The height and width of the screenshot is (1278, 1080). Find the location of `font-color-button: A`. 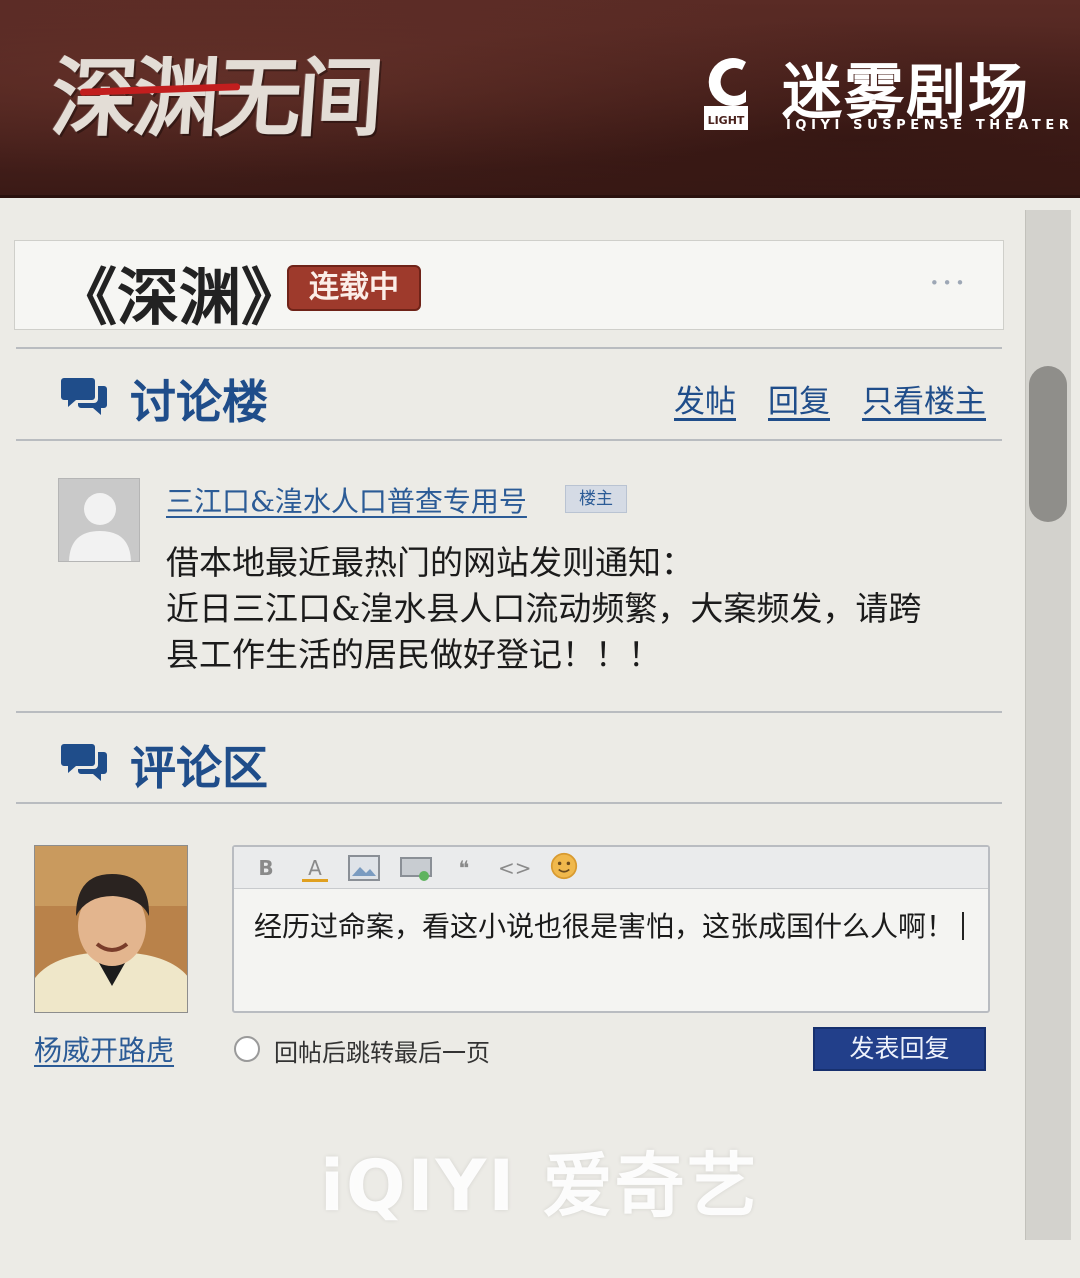

font-color-button: A is located at coordinates (315, 868).